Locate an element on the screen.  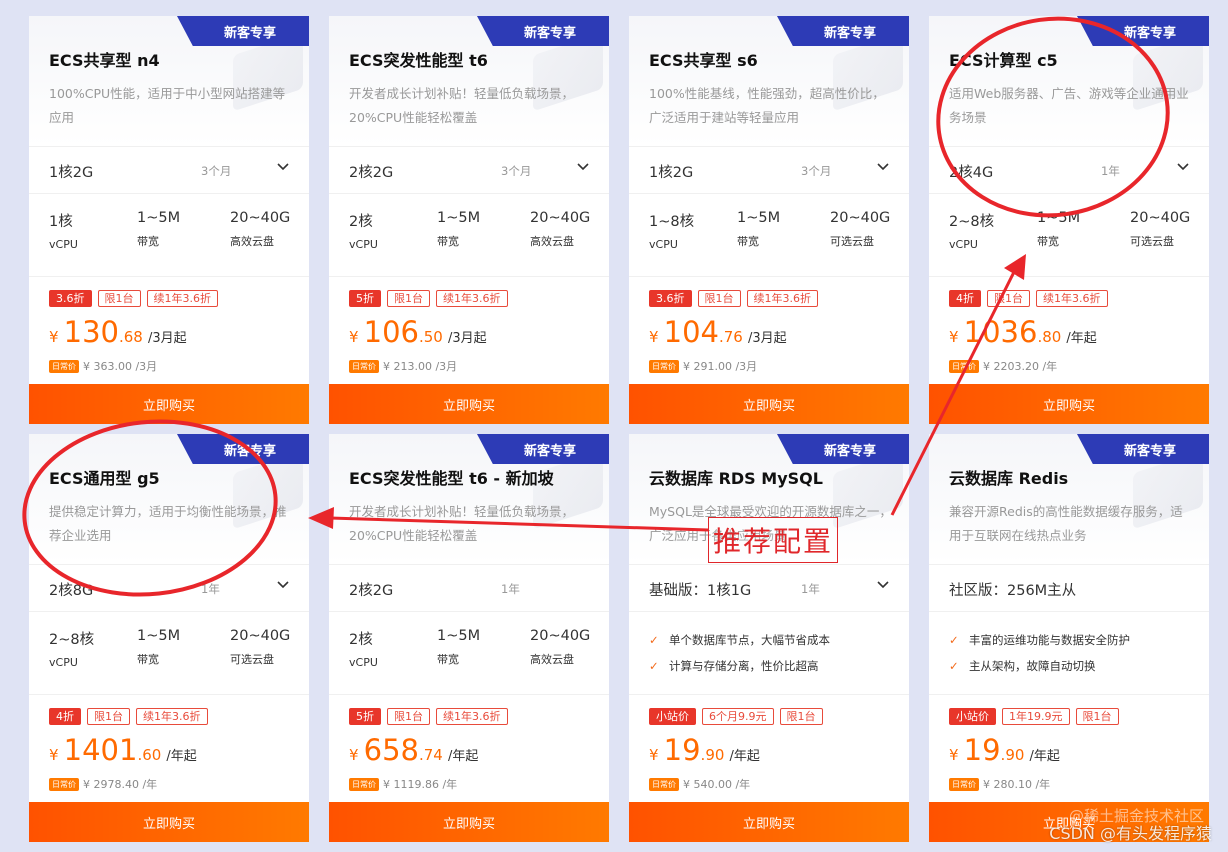
config-selector: 2核2G 3个月 is located at coordinates (469, 170).